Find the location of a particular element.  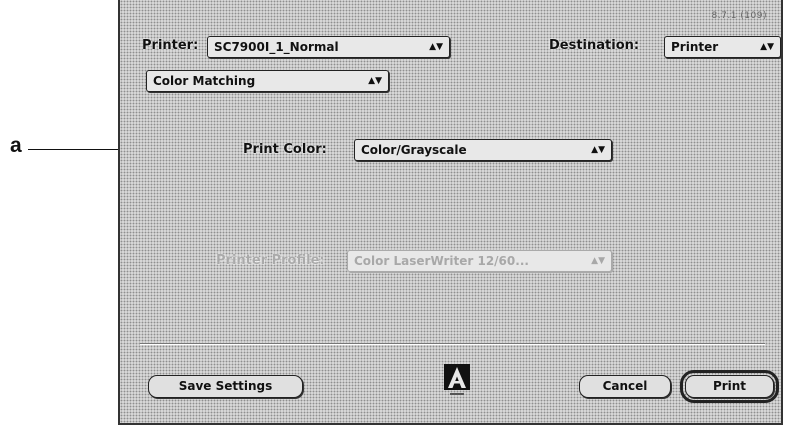

printer-popup: SC7900I_1_Normal ▲▼ is located at coordinates (328, 47).